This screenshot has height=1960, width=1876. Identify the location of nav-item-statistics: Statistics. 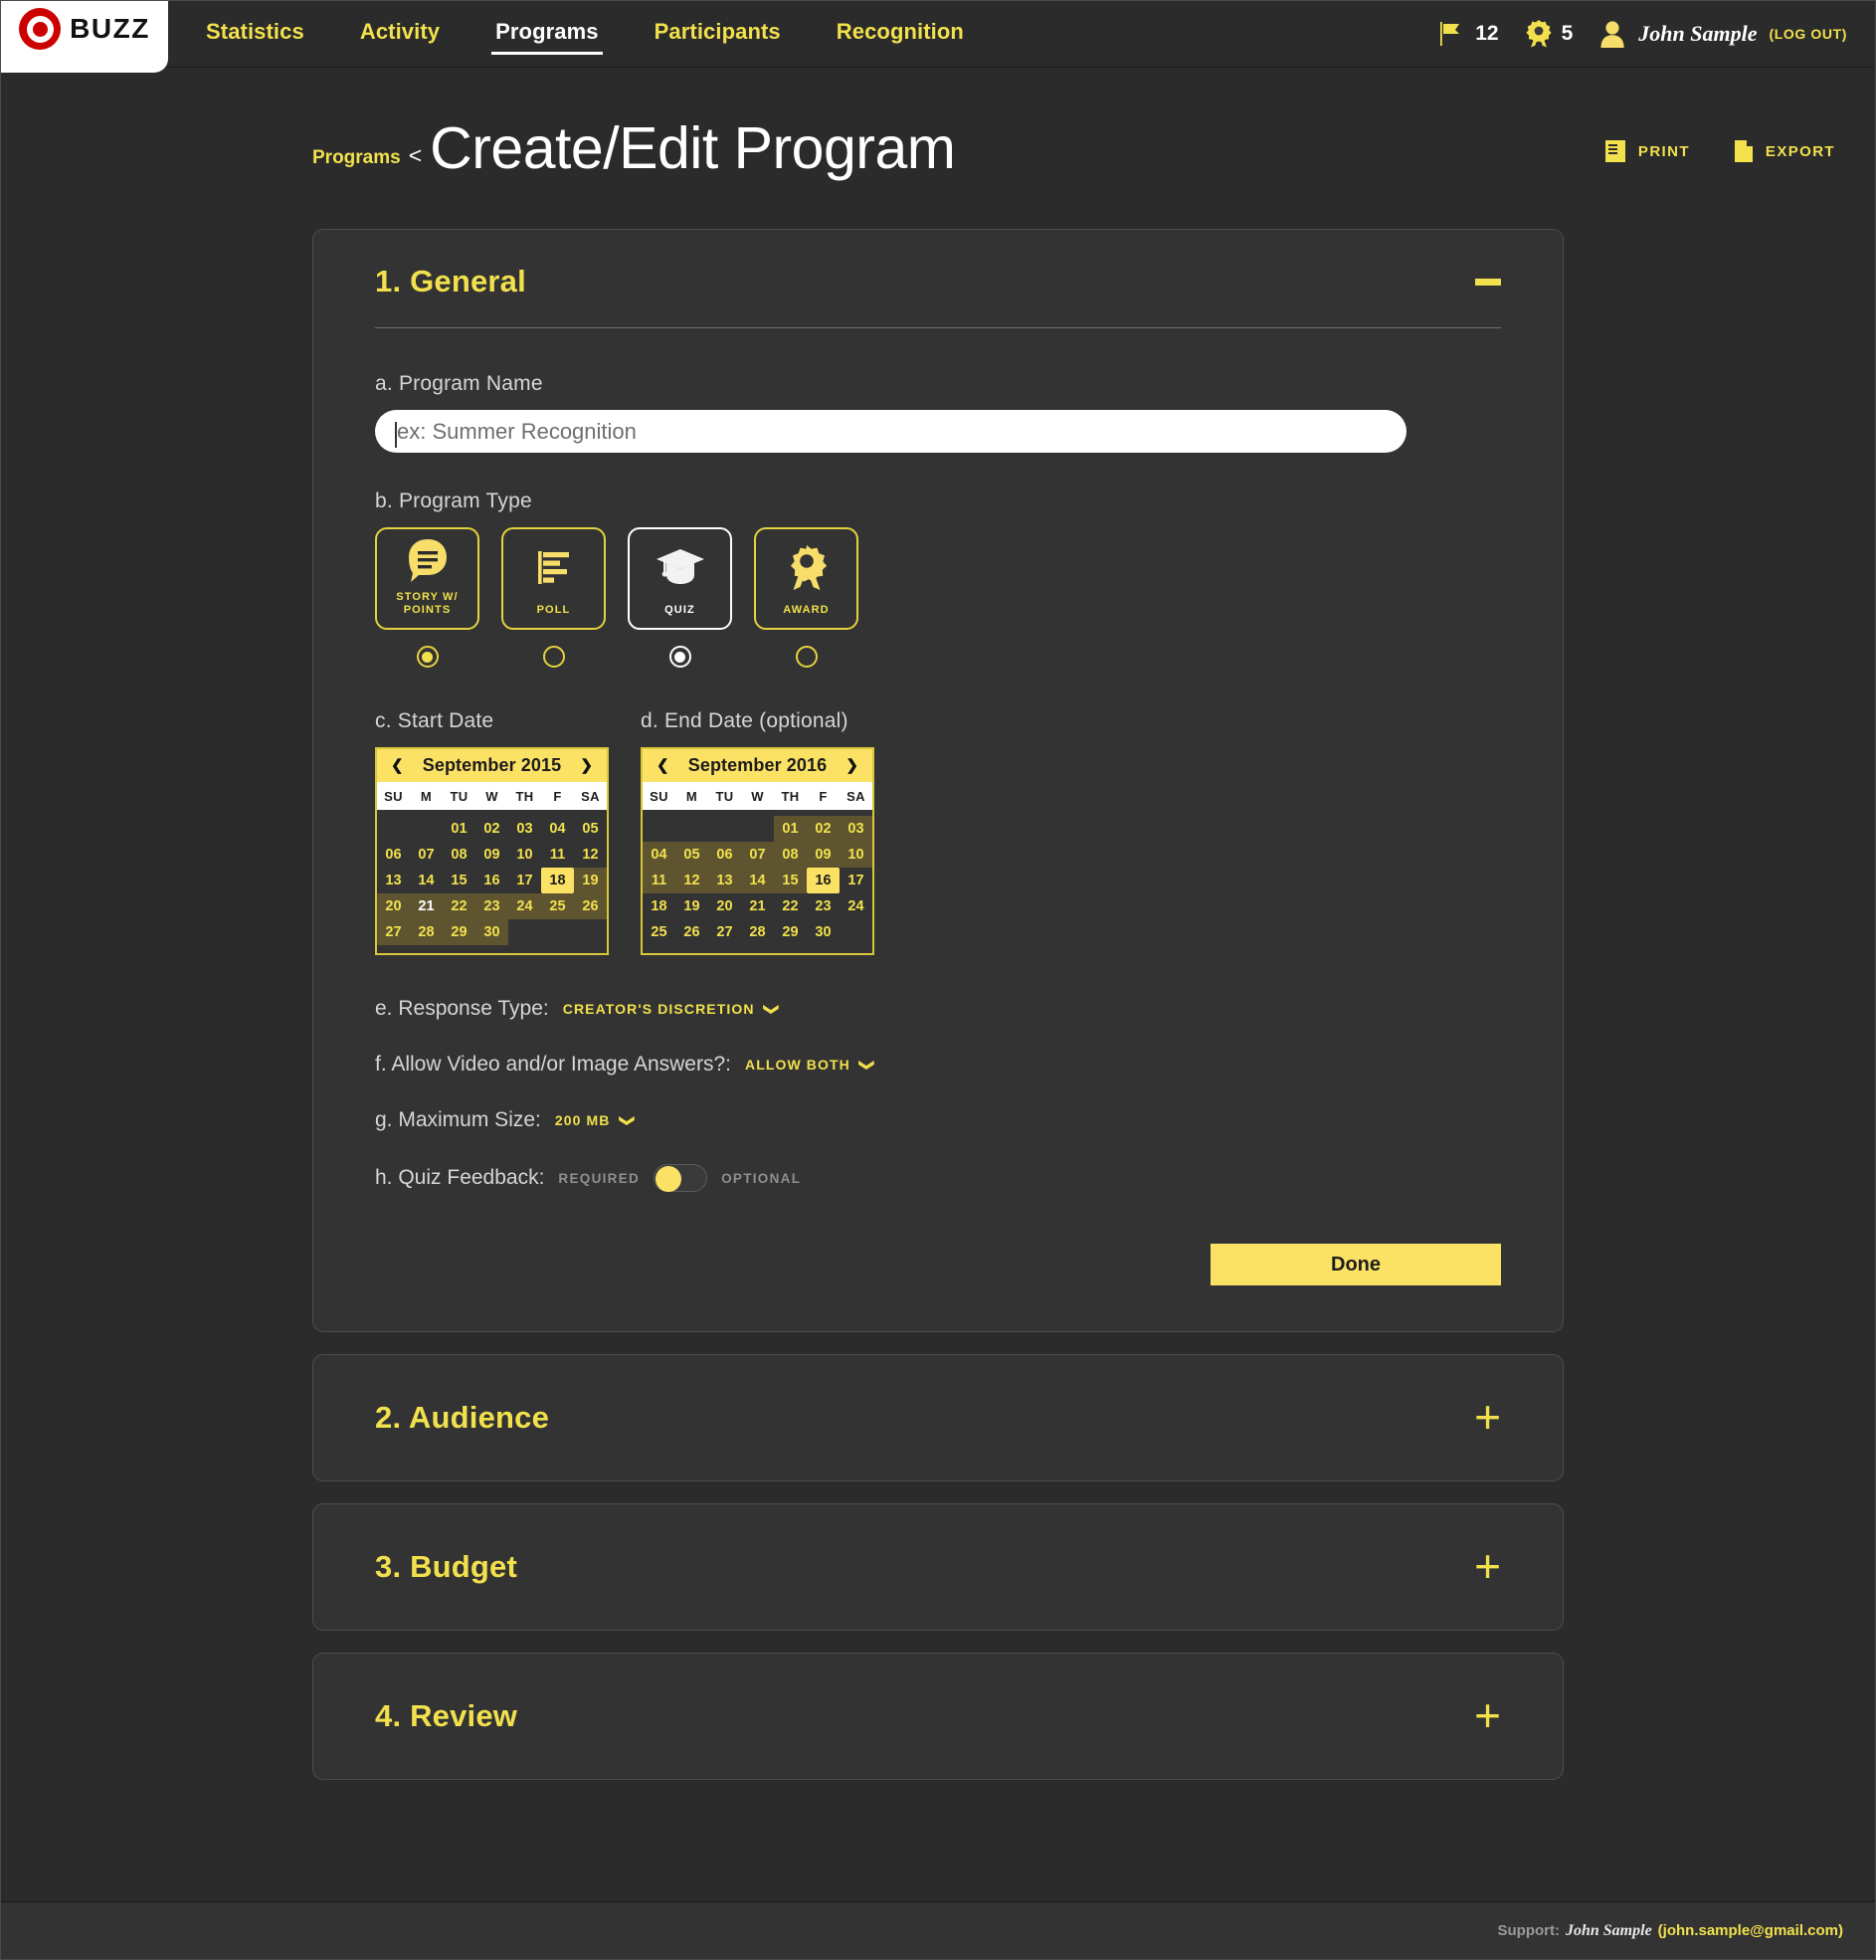
(255, 34).